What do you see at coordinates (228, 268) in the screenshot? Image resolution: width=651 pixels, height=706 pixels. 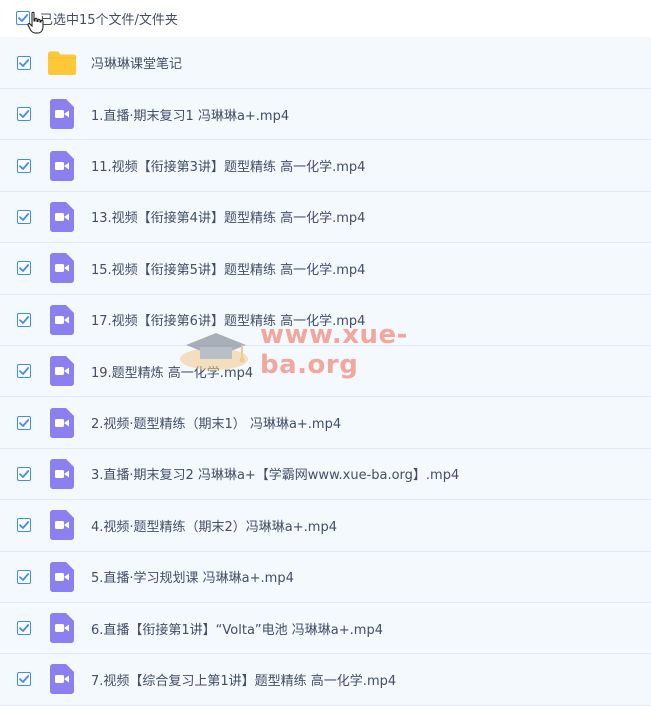 I see `file-name: 15.视频【衔接第5讲】题型精练 高一化学.mp4` at bounding box center [228, 268].